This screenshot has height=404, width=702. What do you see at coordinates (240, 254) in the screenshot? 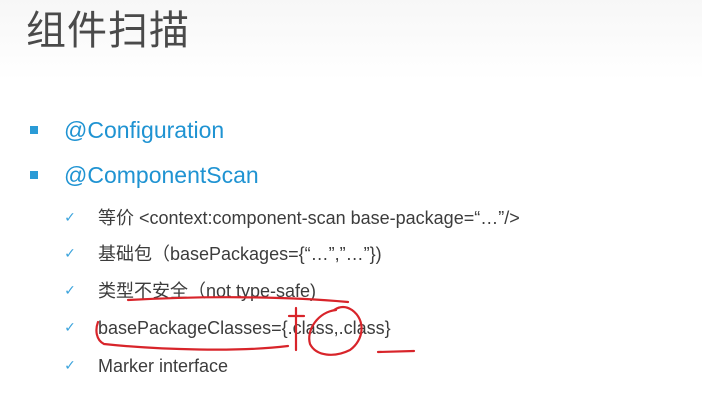
I see `subitem-text: 基础包（basePackages={“…”,”…”})` at bounding box center [240, 254].